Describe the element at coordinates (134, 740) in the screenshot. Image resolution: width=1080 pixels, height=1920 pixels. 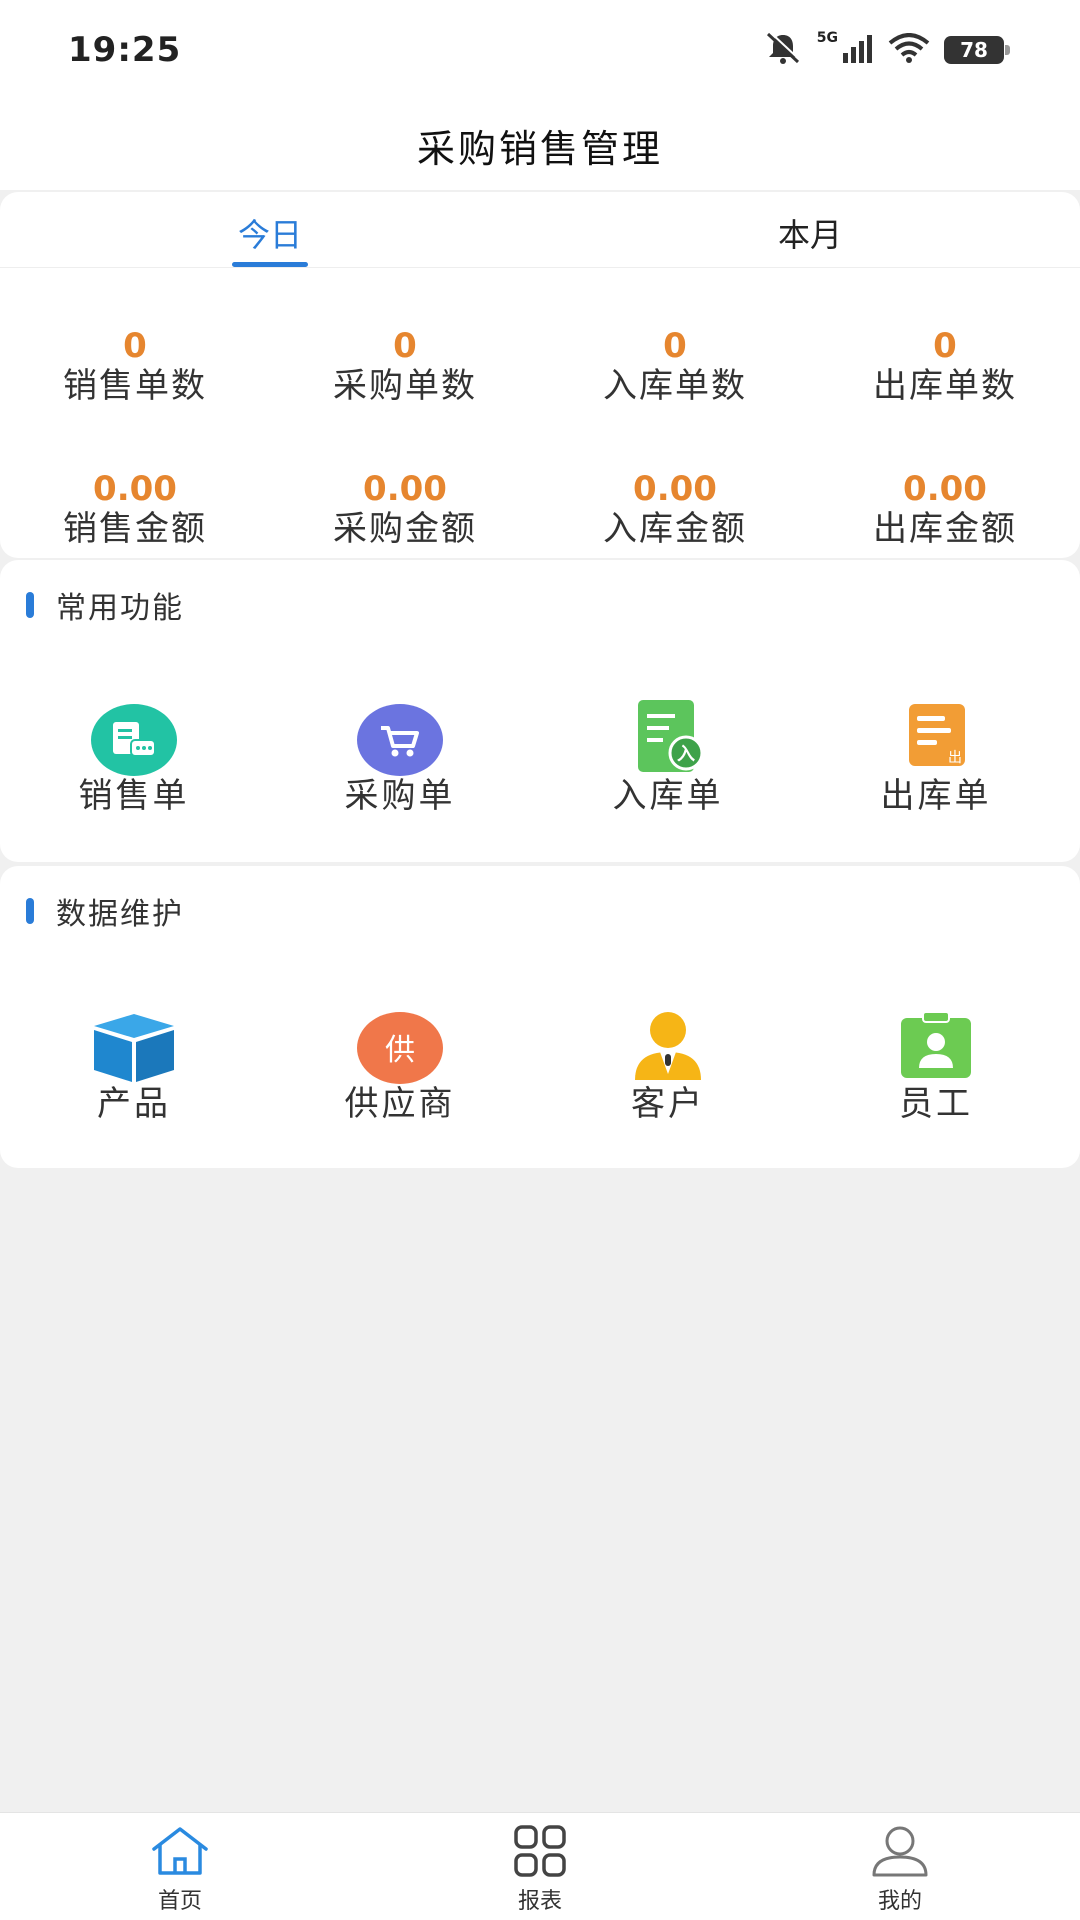
I see `sales-order-icon` at that location.